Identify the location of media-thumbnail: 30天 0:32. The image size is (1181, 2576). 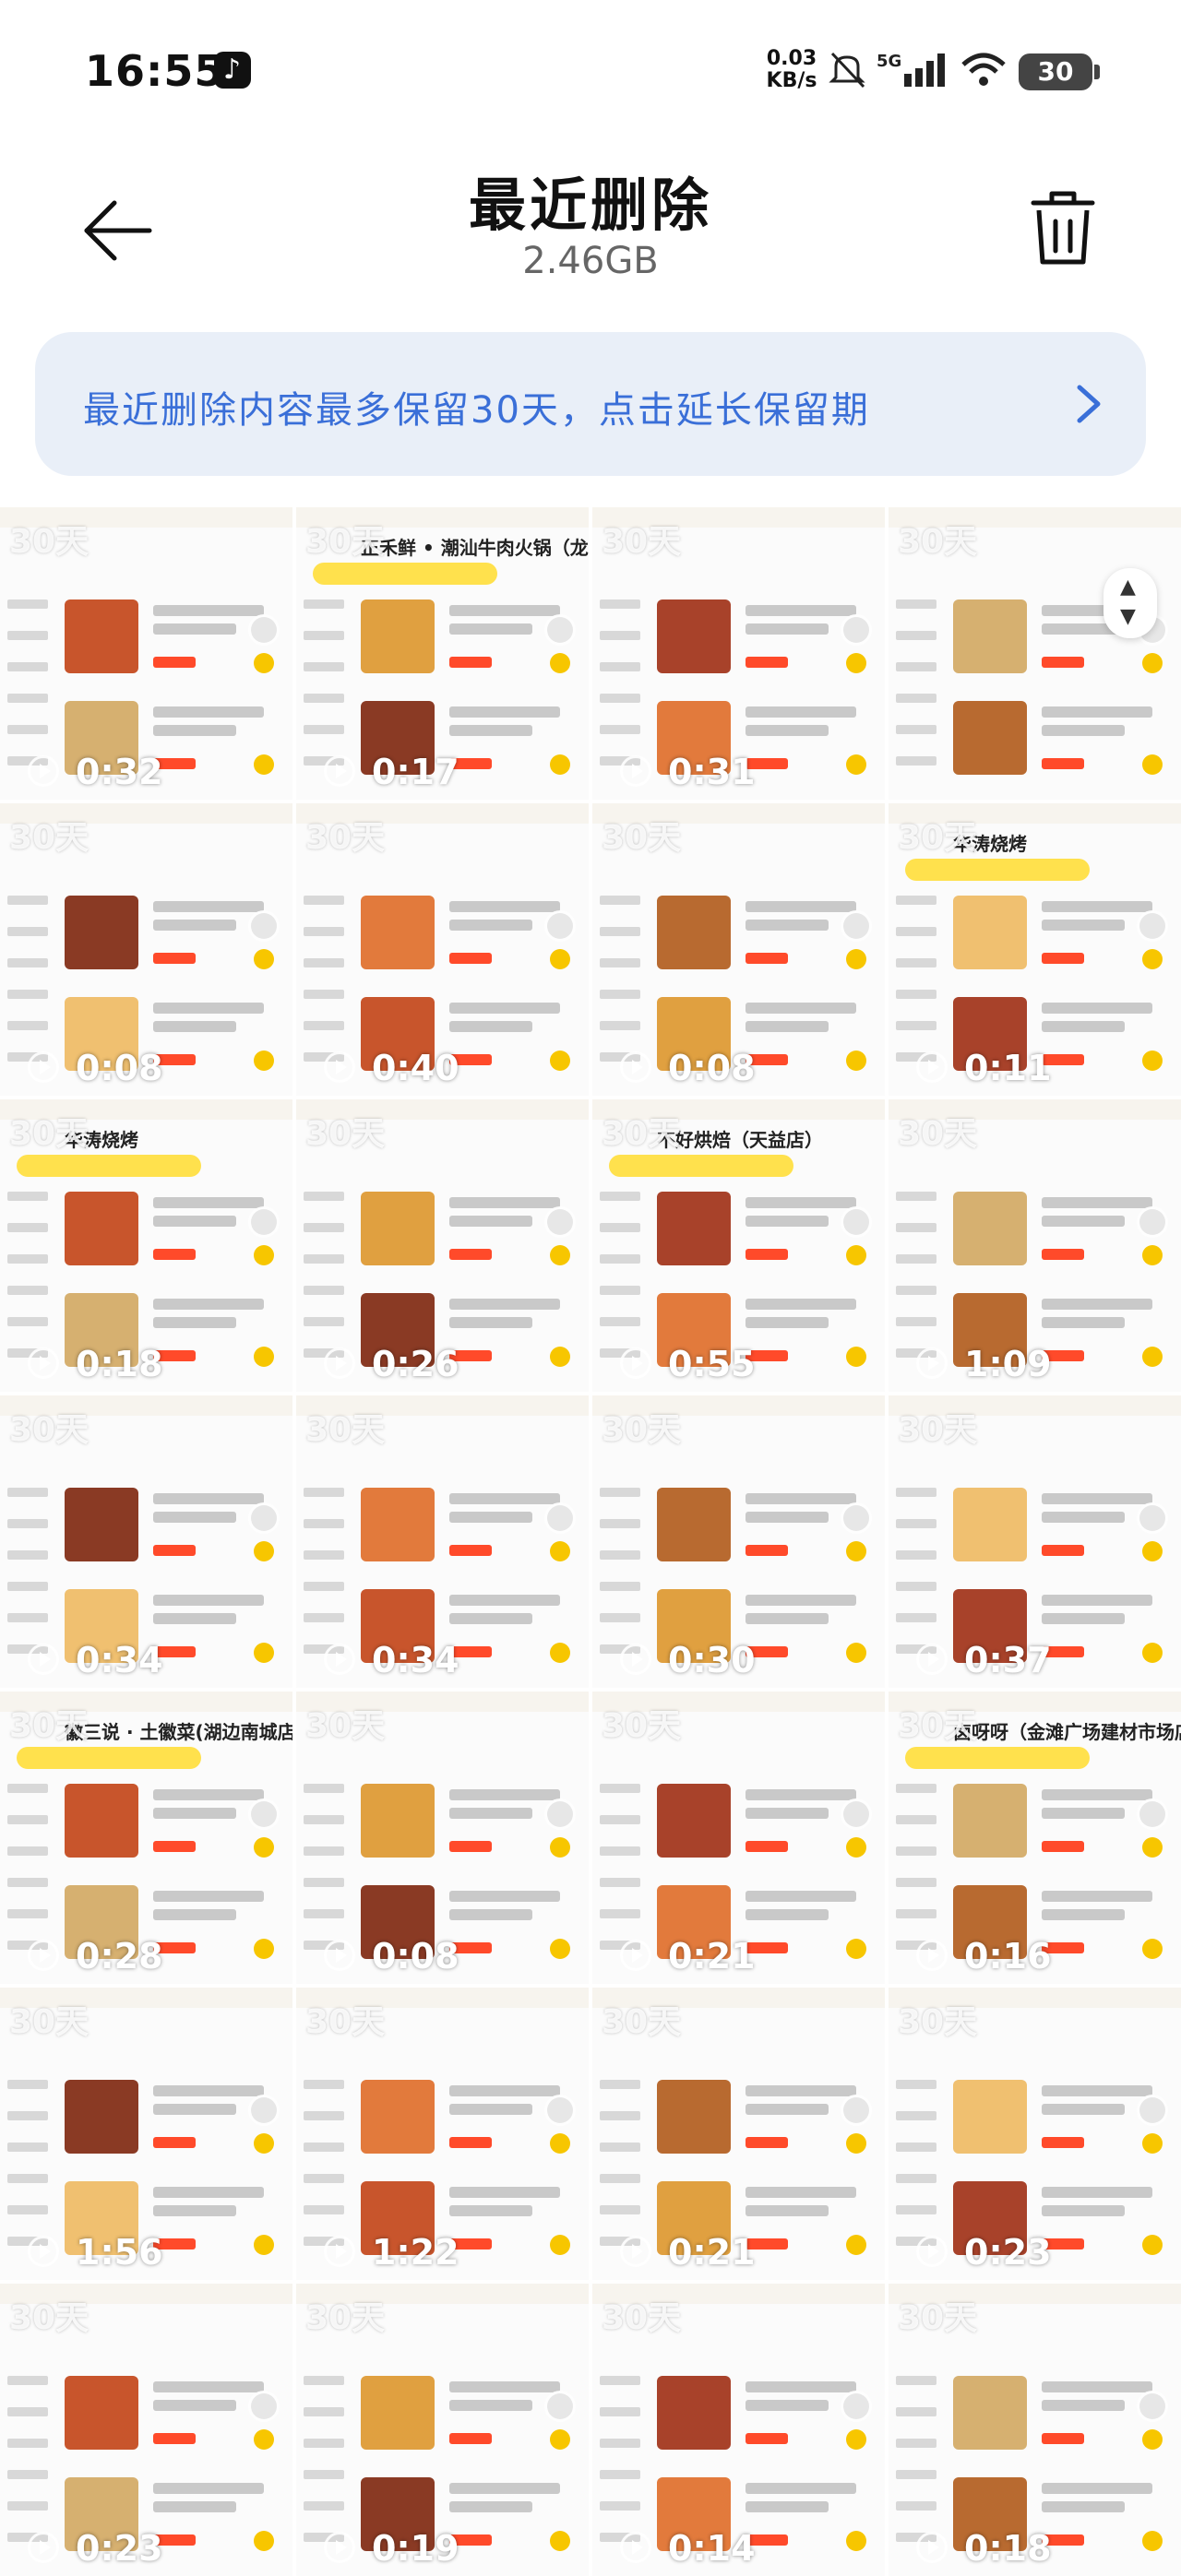
(146, 653).